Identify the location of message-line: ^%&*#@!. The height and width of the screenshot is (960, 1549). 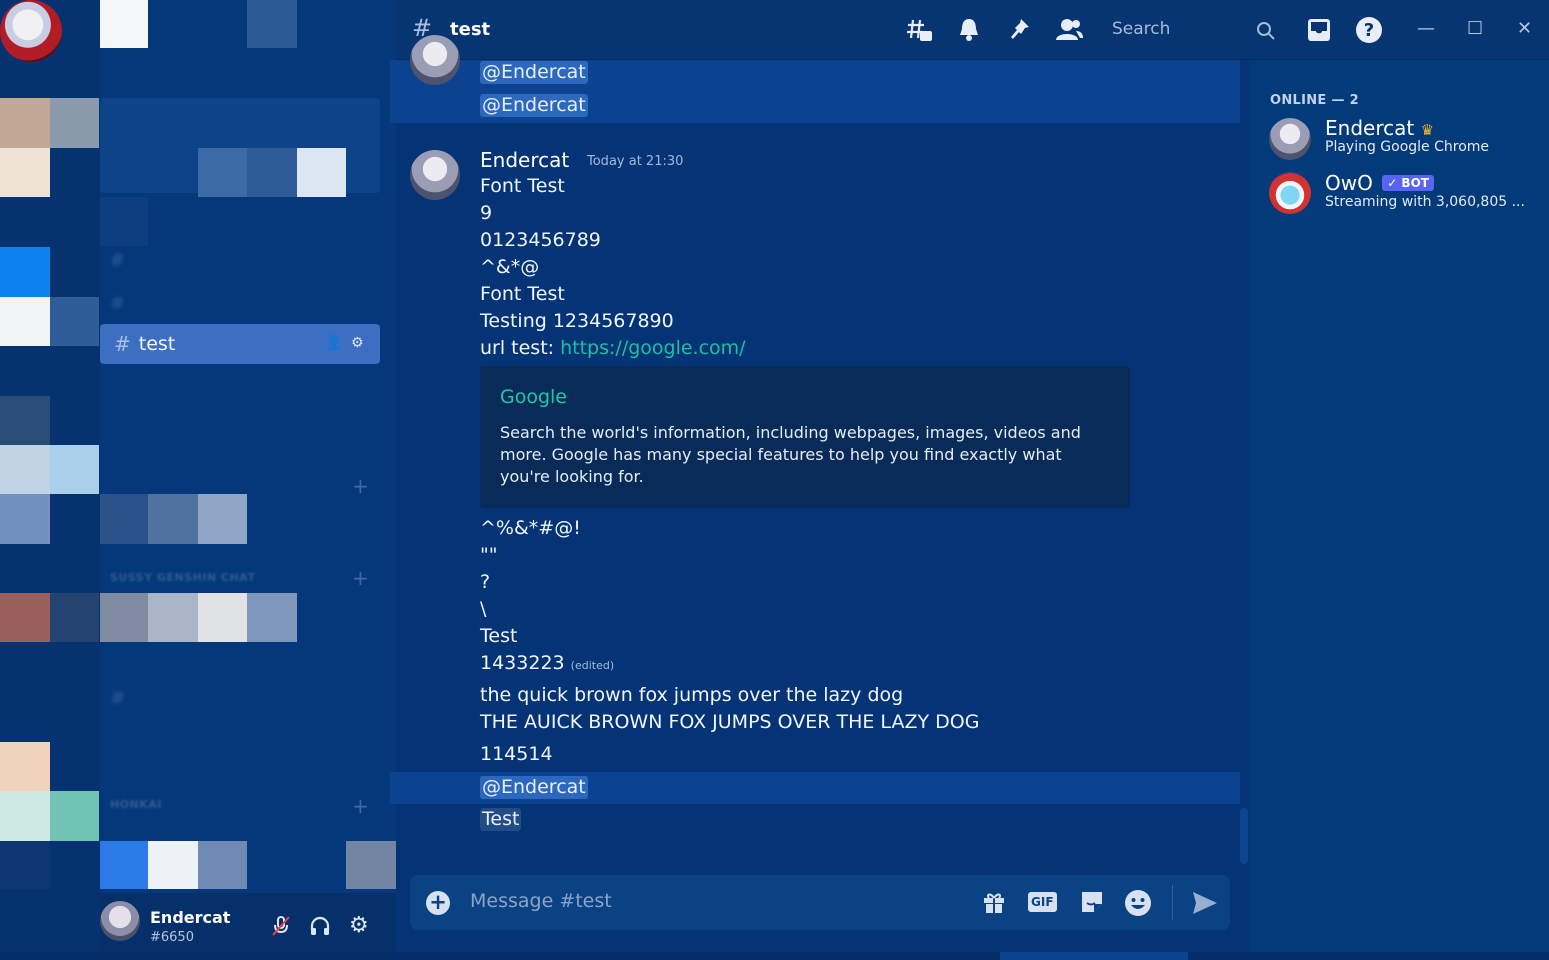
(530, 528).